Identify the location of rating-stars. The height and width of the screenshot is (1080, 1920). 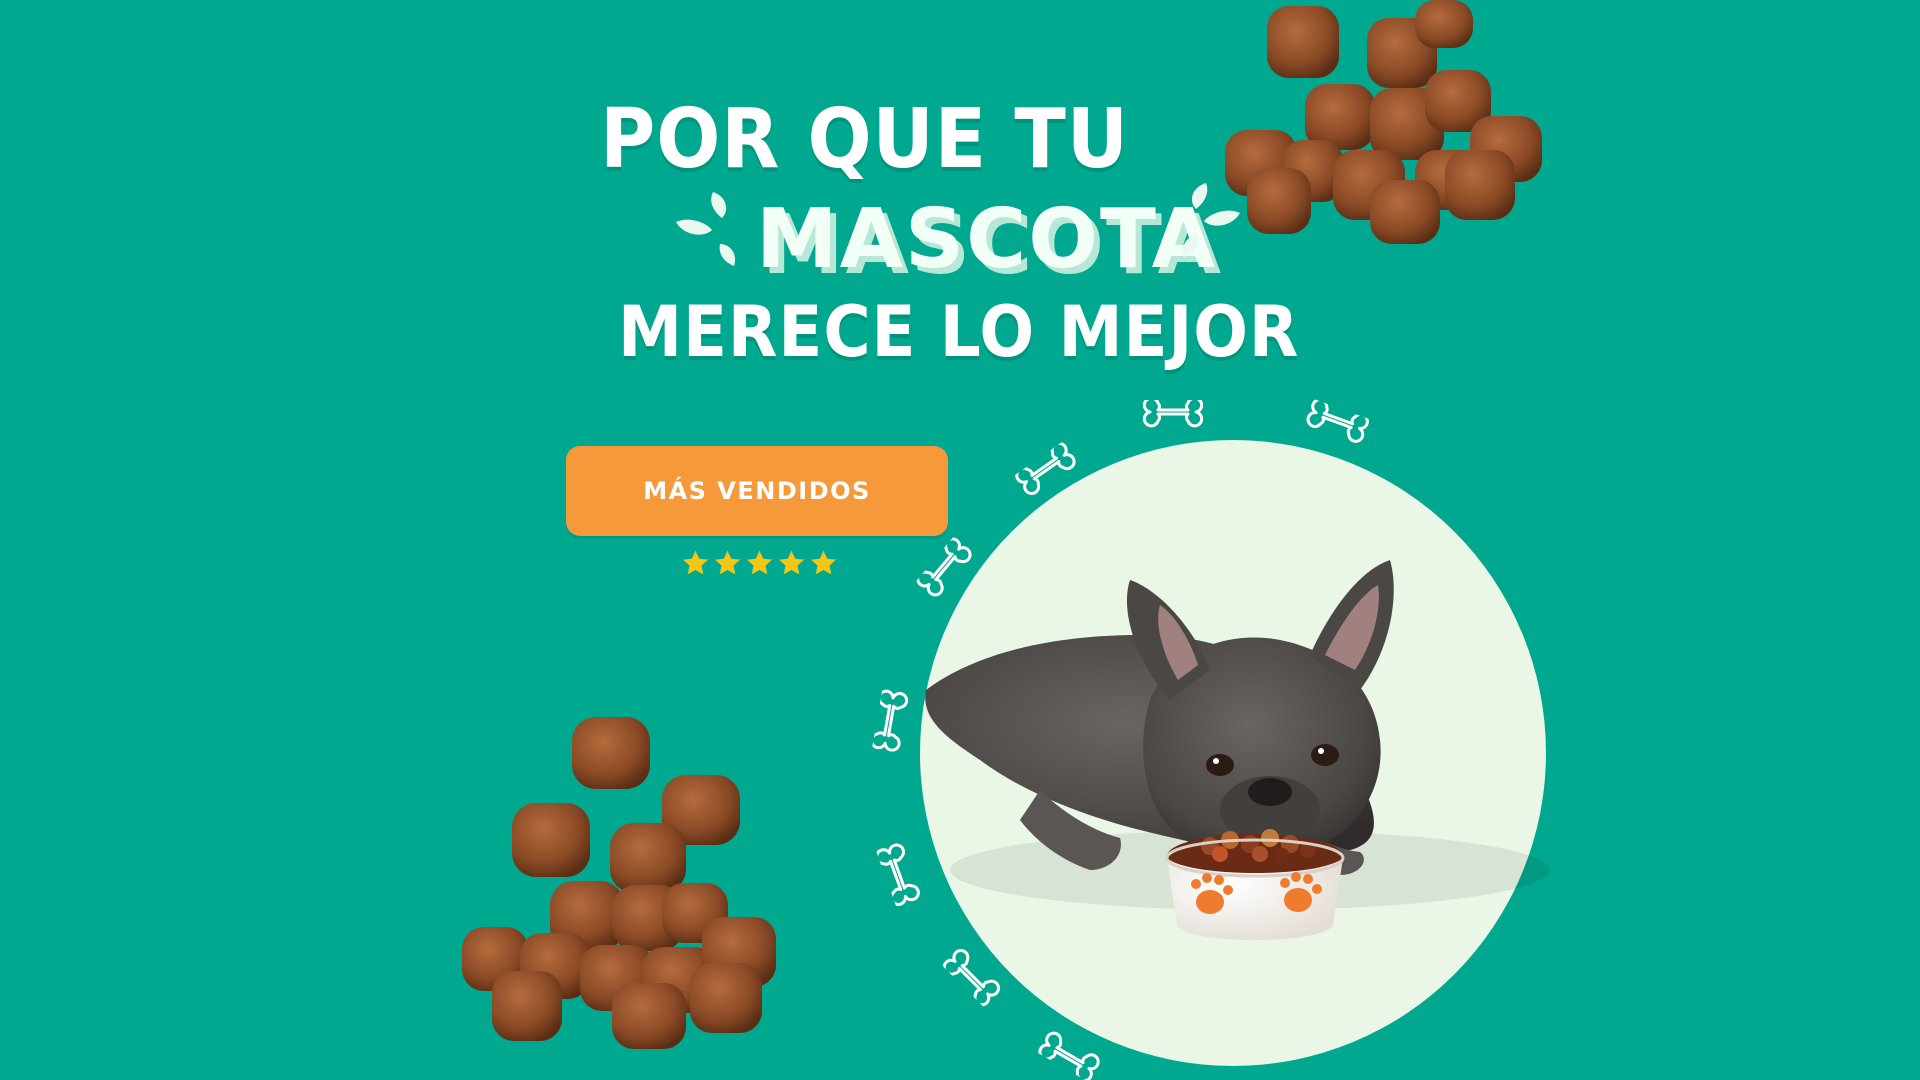
(760, 566).